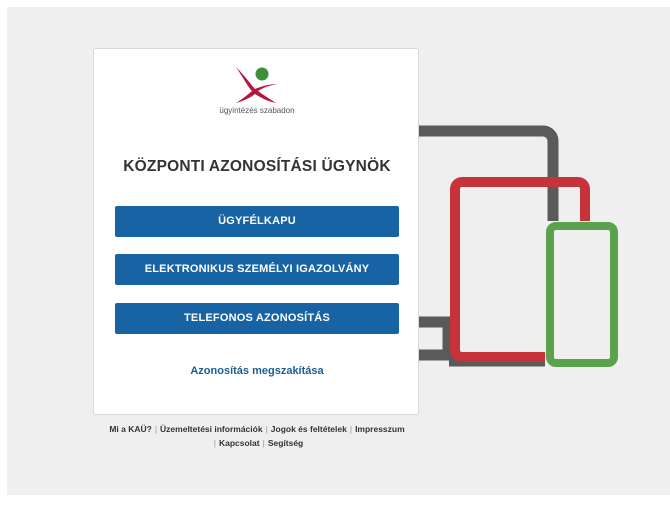  What do you see at coordinates (239, 443) in the screenshot?
I see `footer-link-contact: Kapcsolat` at bounding box center [239, 443].